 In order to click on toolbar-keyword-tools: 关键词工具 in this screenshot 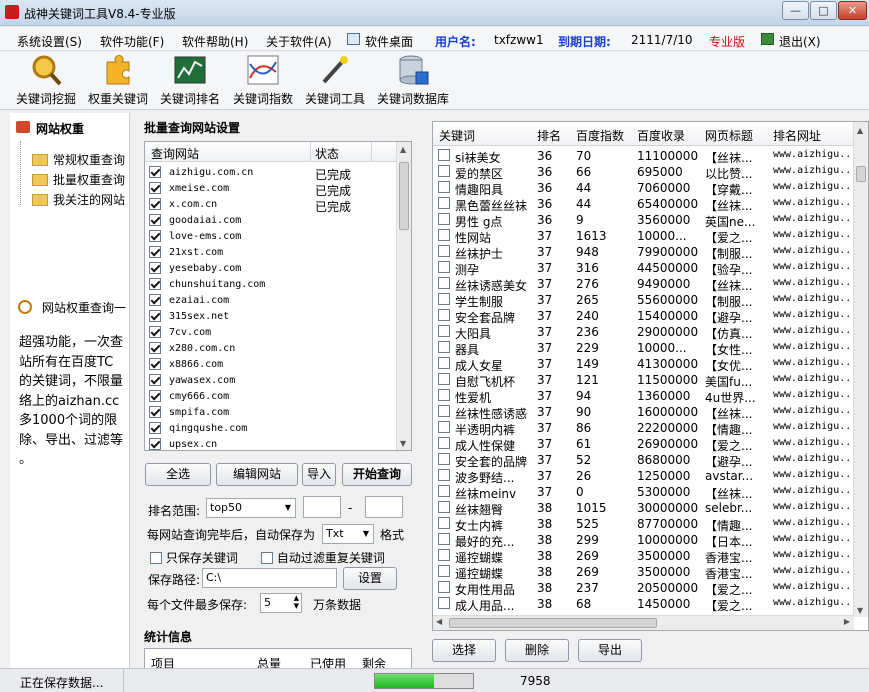, I will do `click(335, 80)`.